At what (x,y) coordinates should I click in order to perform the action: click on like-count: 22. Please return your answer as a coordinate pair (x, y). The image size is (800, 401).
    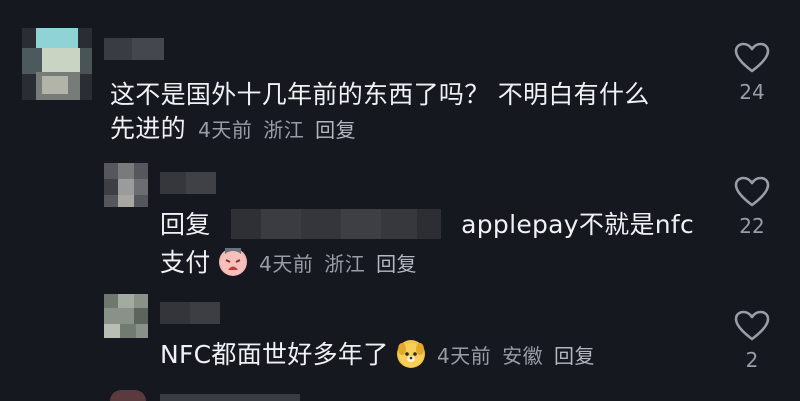
    Looking at the image, I should click on (752, 226).